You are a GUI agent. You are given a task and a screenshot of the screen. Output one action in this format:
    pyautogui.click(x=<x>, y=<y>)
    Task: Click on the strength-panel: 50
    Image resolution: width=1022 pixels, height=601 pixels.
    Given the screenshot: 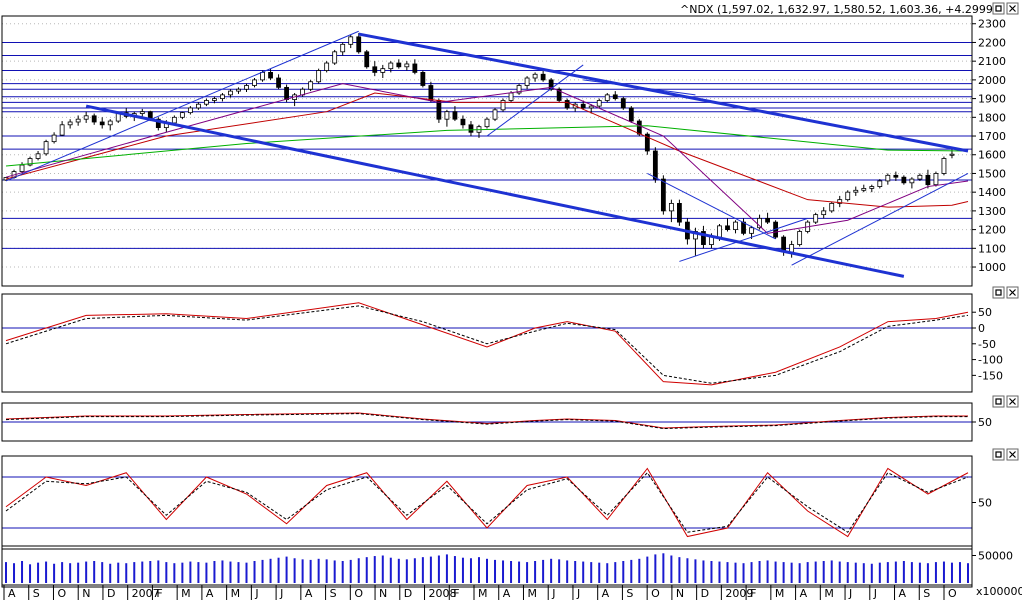 What is the action you would take?
    pyautogui.click(x=497, y=421)
    